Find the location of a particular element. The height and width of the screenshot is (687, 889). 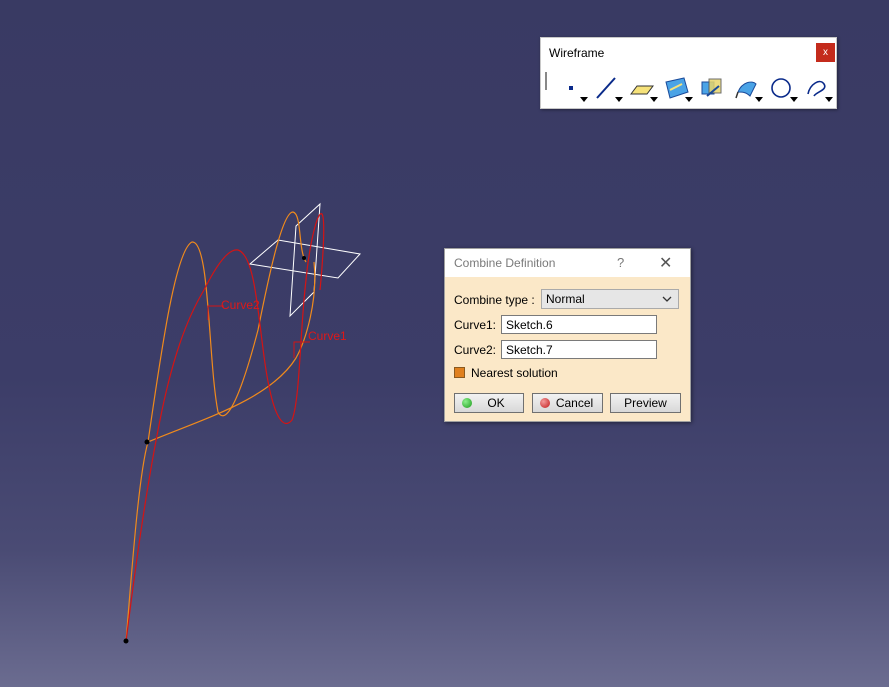

offset-tool-button is located at coordinates (747, 89).